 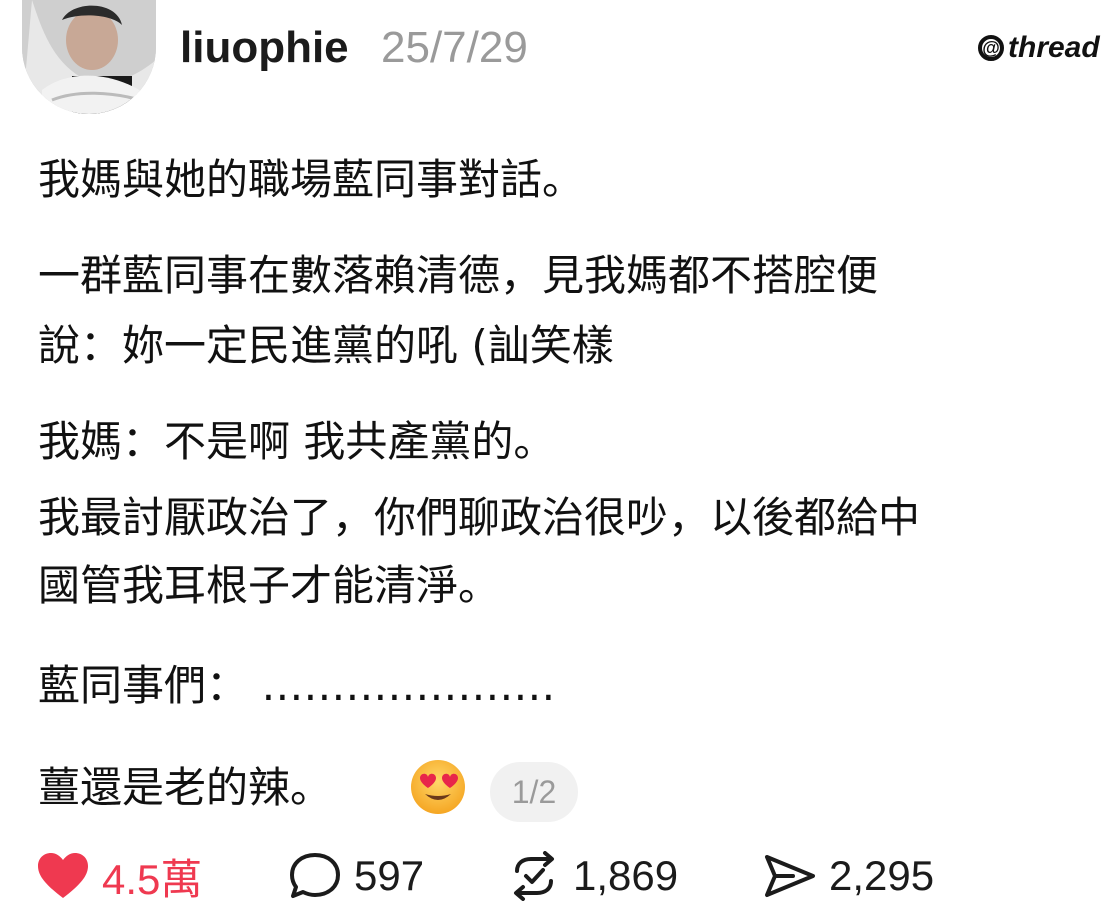 I want to click on post-date: 25/7/29, so click(x=454, y=47).